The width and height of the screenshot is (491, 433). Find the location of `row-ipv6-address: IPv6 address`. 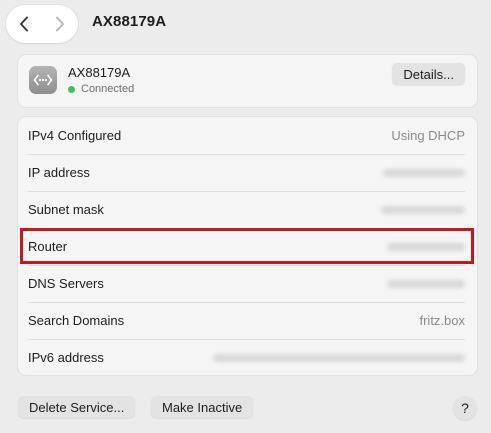

row-ipv6-address: IPv6 address is located at coordinates (247, 357).